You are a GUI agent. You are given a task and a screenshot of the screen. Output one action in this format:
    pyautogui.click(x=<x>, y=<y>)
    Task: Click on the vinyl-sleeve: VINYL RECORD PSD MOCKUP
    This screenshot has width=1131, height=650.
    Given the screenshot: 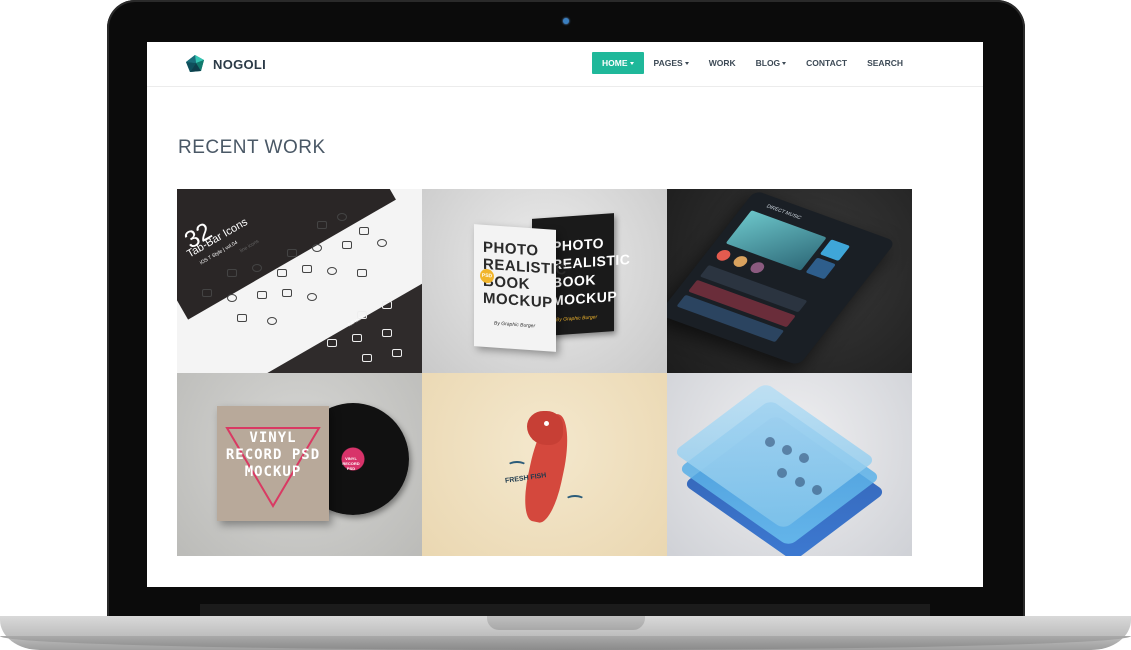 What is the action you would take?
    pyautogui.click(x=273, y=463)
    